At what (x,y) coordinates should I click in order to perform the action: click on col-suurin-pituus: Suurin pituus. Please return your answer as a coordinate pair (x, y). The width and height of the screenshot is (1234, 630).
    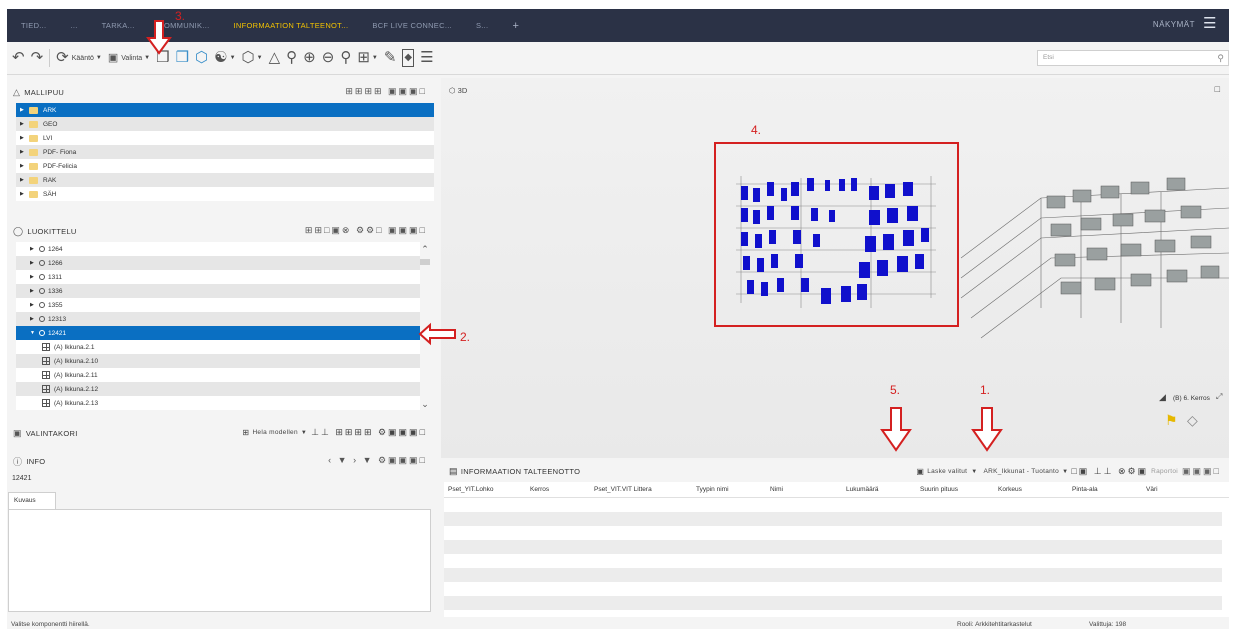
    Looking at the image, I should click on (955, 489).